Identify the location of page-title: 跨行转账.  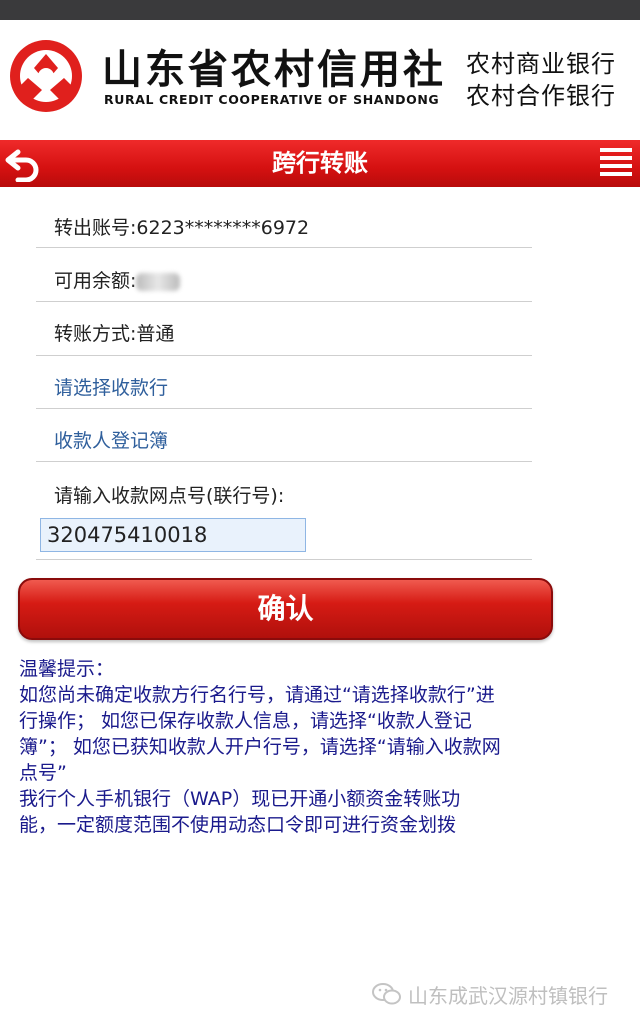
(320, 163).